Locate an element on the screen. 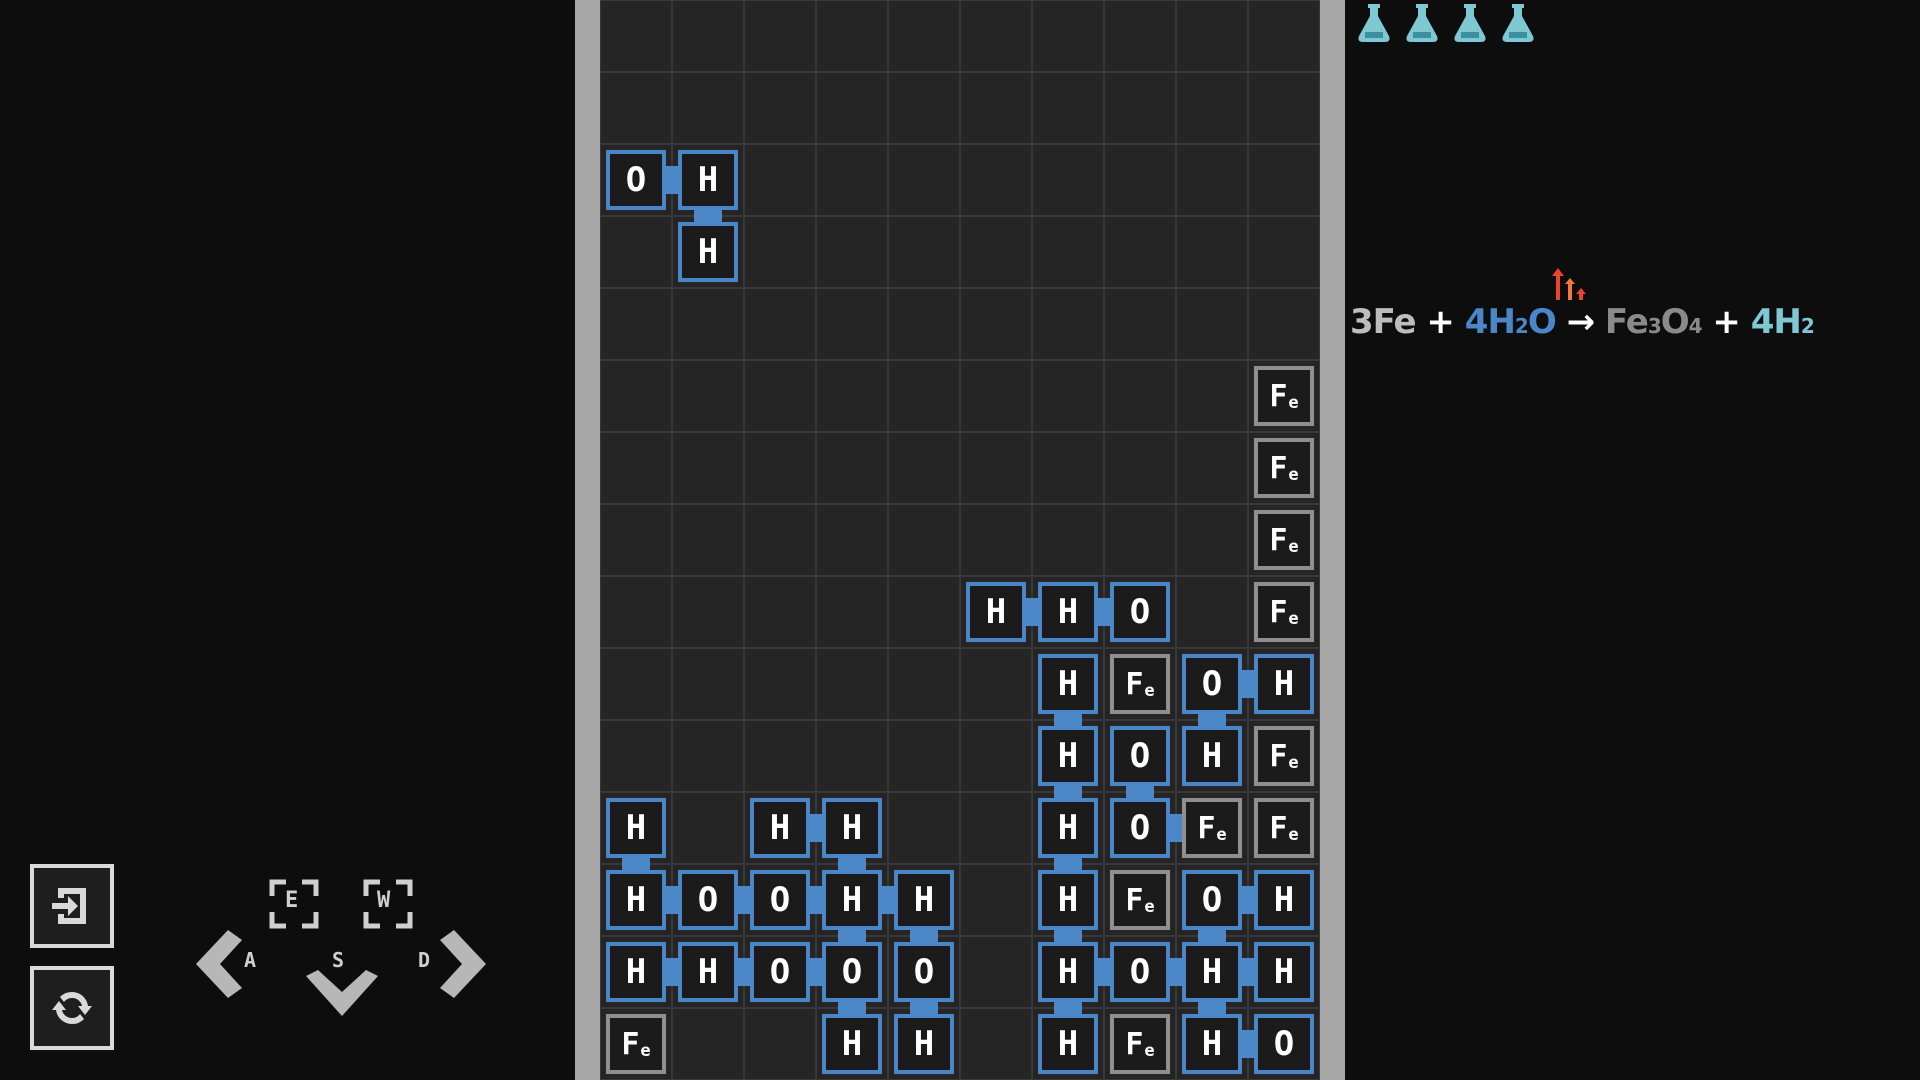 Image resolution: width=1920 pixels, height=1080 pixels. reactant-fe: Fe is located at coordinates (1394, 322).